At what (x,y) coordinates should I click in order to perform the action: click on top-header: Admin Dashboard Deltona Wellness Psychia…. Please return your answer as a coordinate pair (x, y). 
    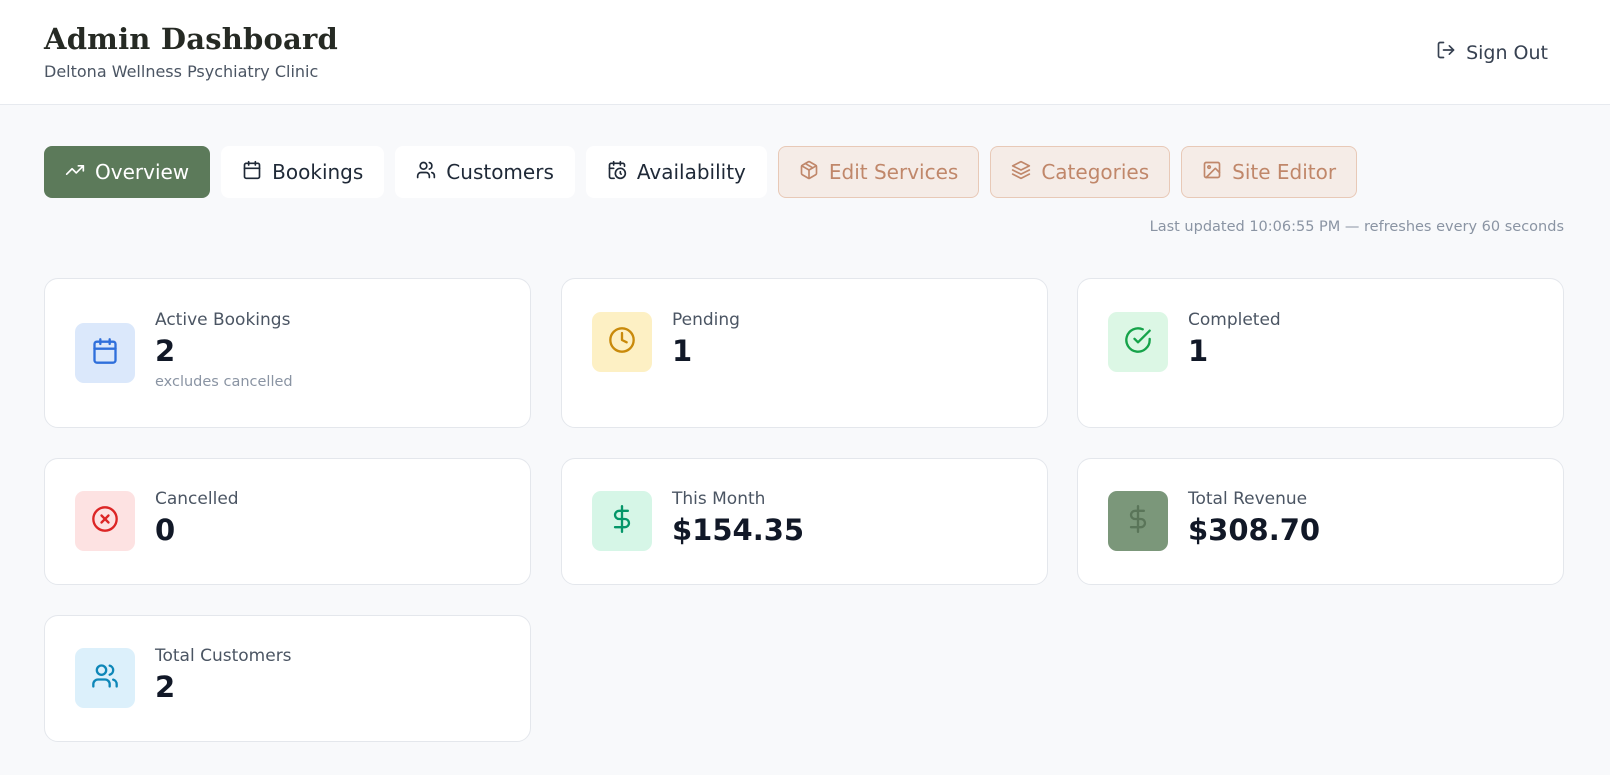
    Looking at the image, I should click on (805, 52).